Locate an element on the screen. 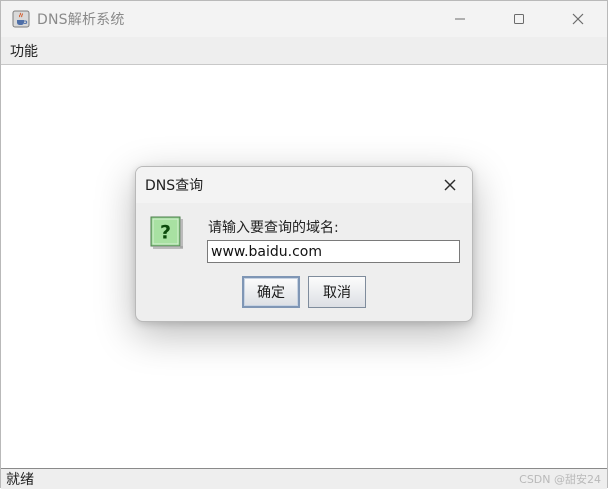 The image size is (608, 489). java-cup-icon is located at coordinates (21, 19).